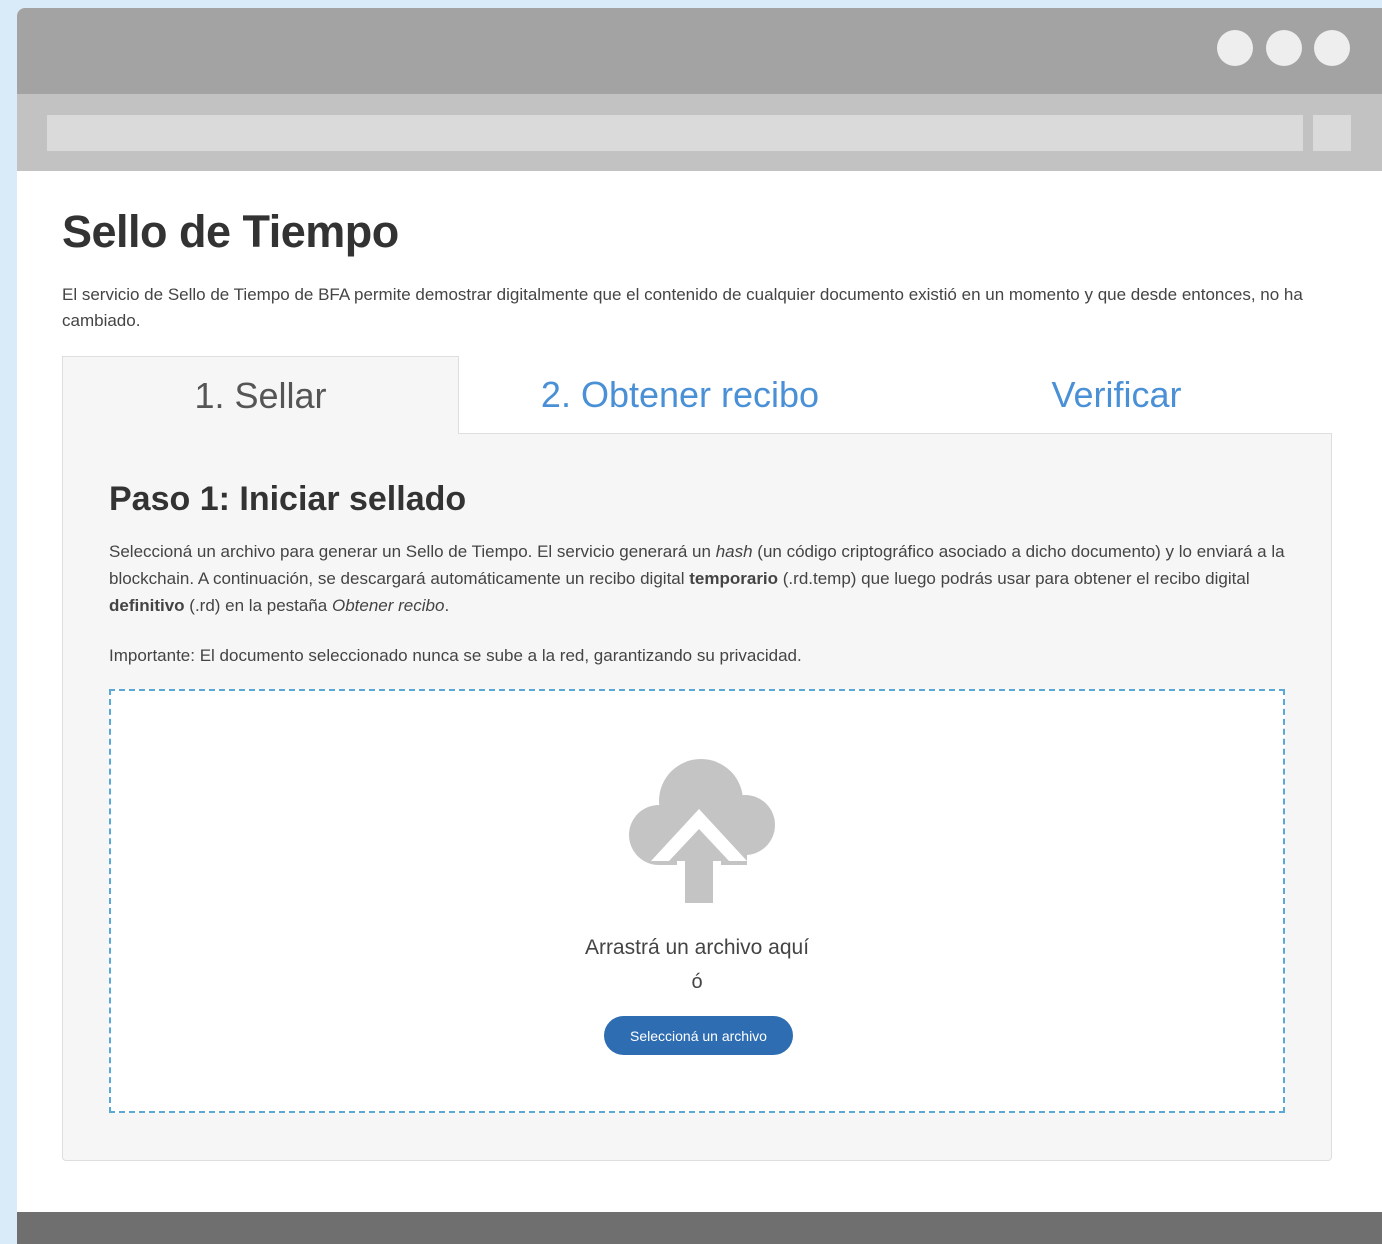  I want to click on tab-verificar: Verificar, so click(1116, 395).